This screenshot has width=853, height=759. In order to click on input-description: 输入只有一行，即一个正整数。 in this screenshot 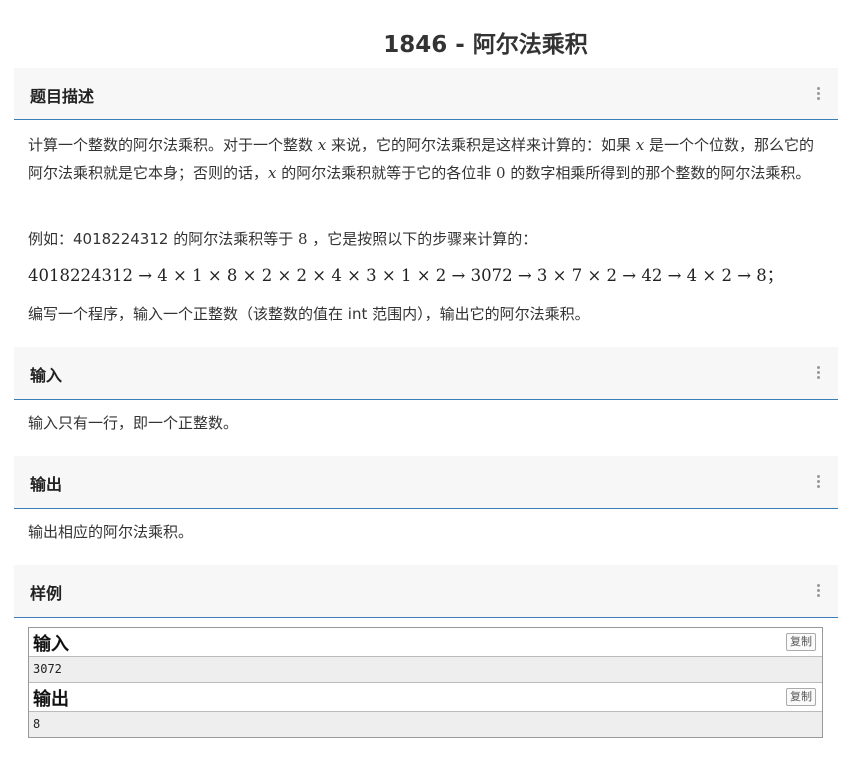, I will do `click(133, 423)`.